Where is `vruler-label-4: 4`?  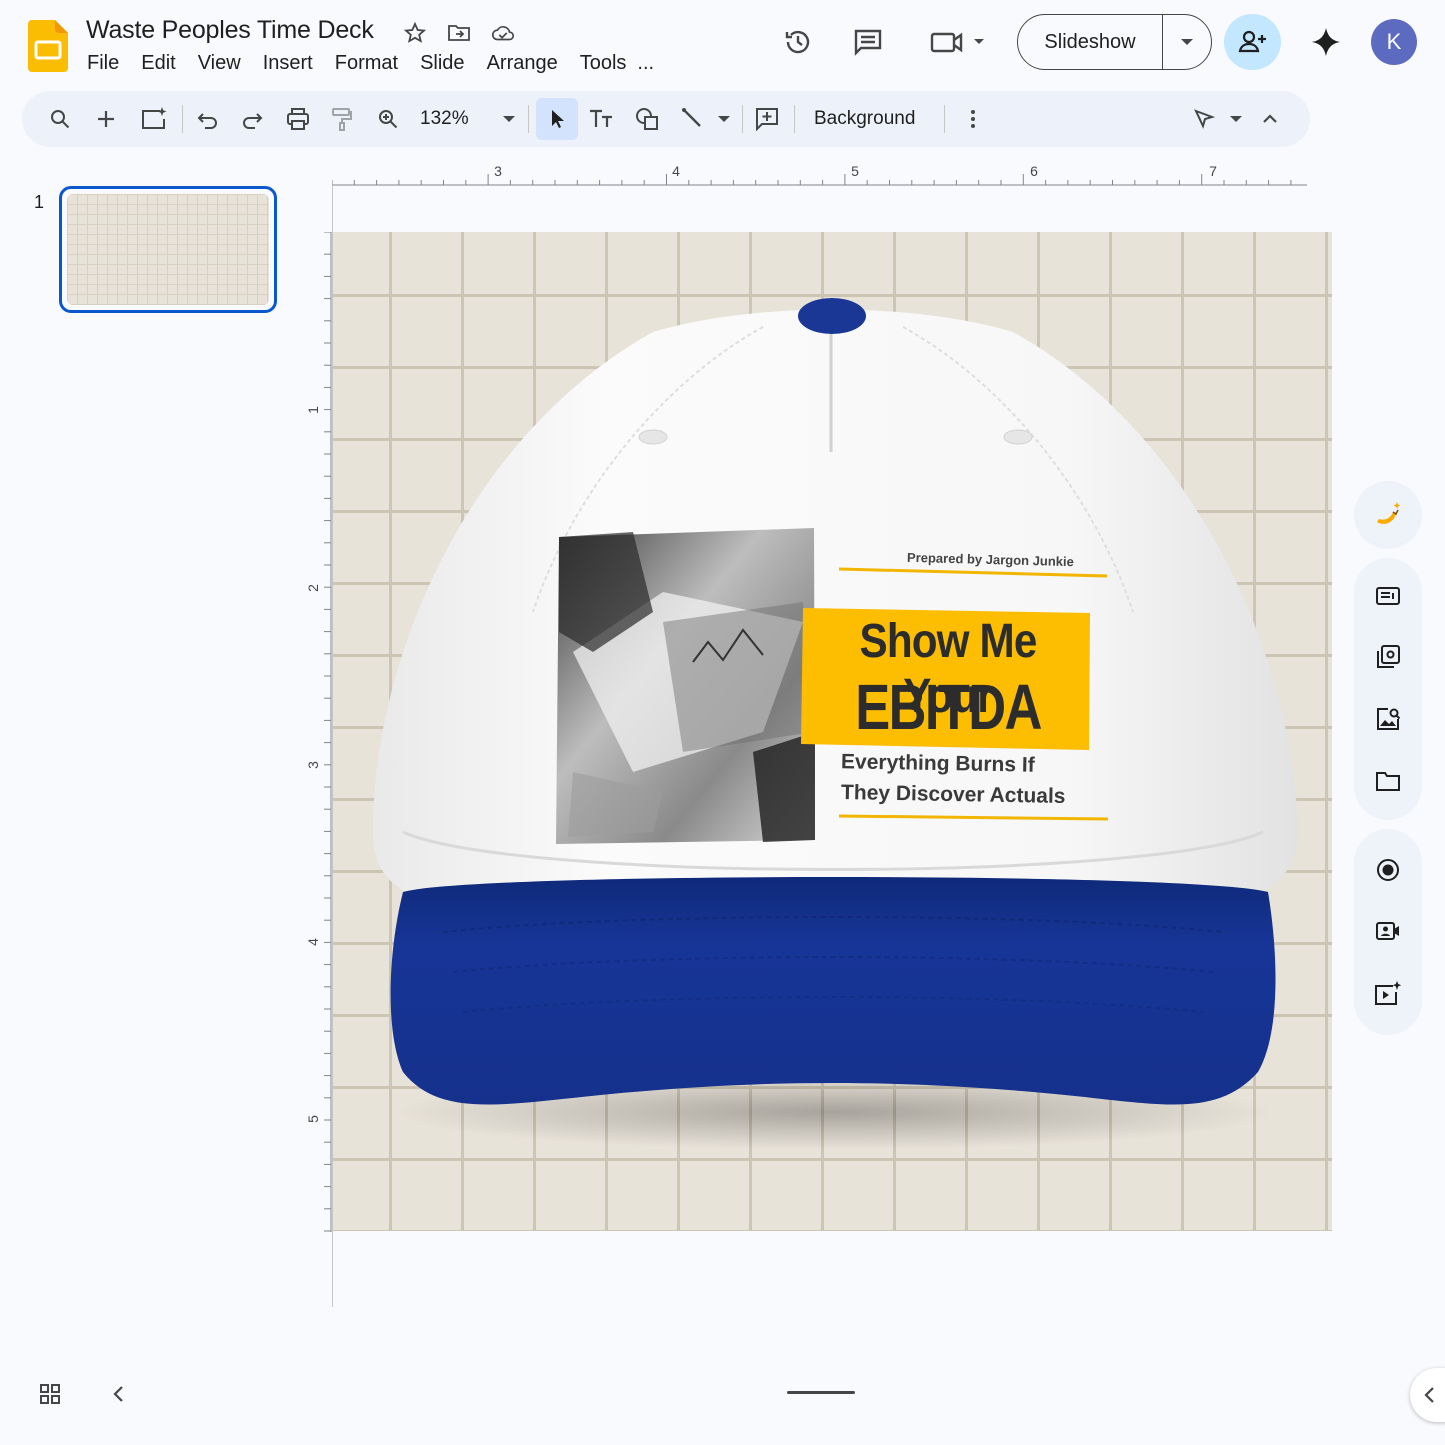 vruler-label-4: 4 is located at coordinates (313, 942).